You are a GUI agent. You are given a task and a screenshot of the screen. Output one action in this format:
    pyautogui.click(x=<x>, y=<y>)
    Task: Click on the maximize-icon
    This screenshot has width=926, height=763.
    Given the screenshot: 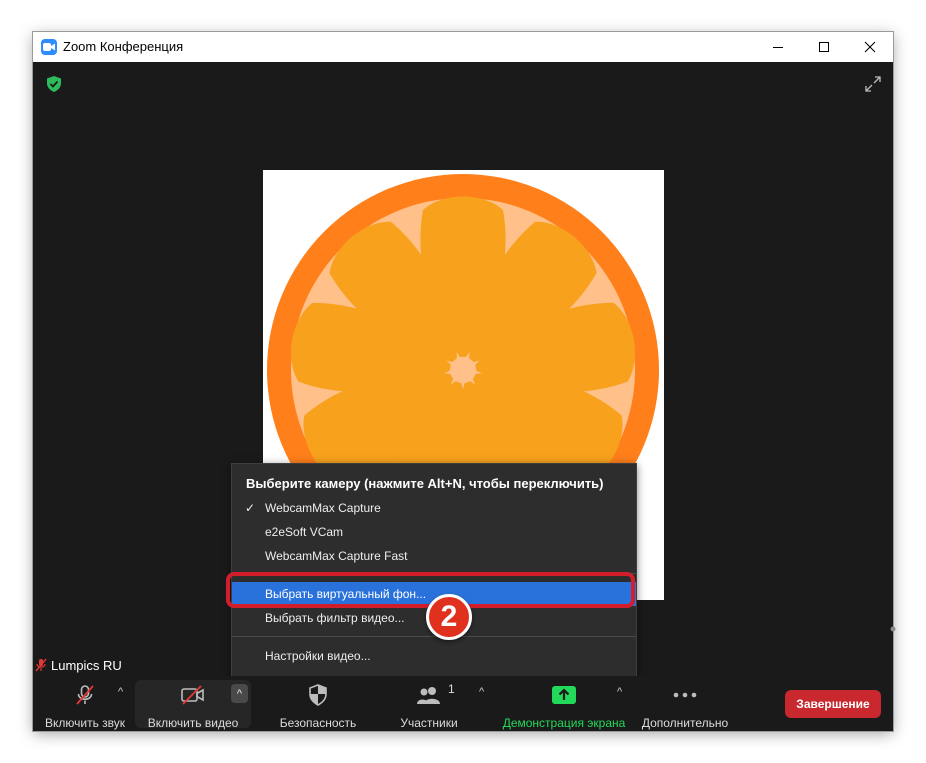 What is the action you would take?
    pyautogui.click(x=824, y=47)
    